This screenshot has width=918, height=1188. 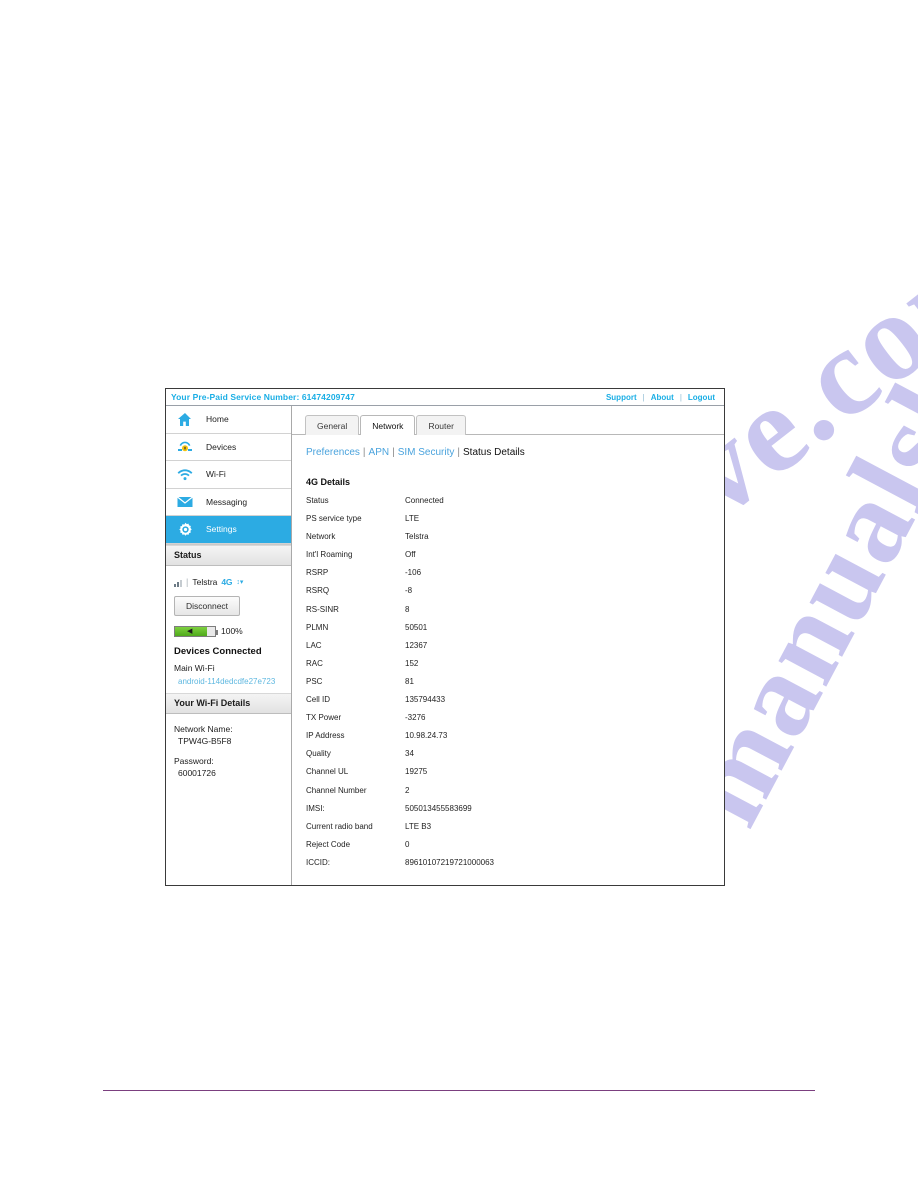 What do you see at coordinates (494, 452) in the screenshot?
I see `subnav-status-details: Status Details` at bounding box center [494, 452].